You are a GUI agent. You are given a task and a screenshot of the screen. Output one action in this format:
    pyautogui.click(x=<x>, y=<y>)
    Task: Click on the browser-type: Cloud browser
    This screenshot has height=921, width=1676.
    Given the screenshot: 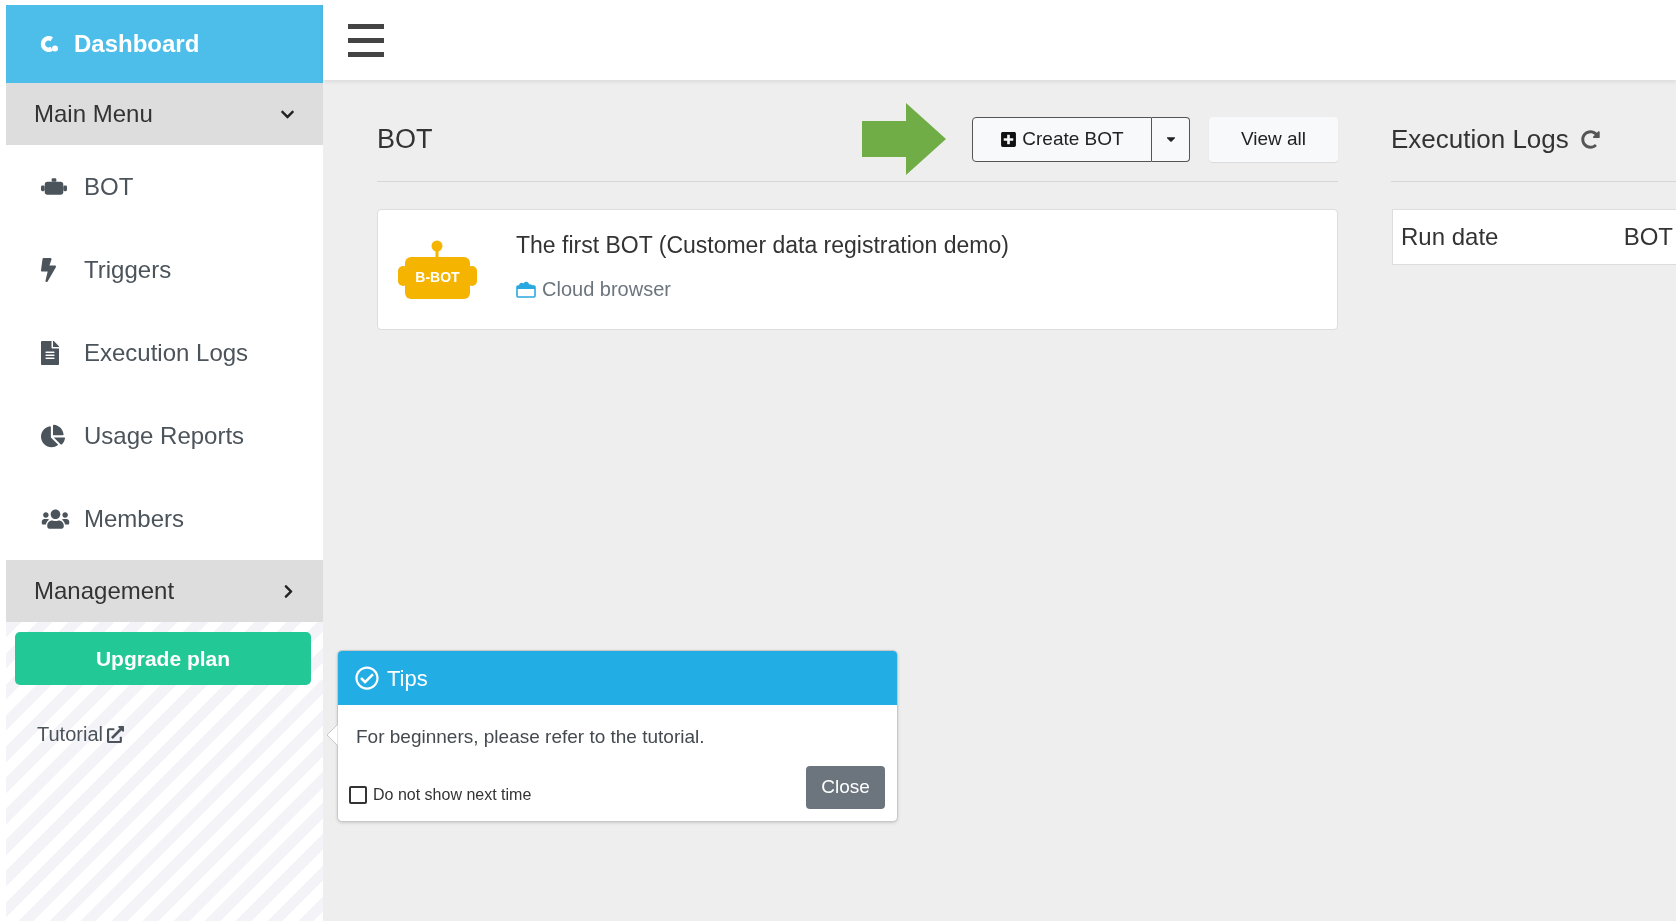 What is the action you would take?
    pyautogui.click(x=606, y=289)
    